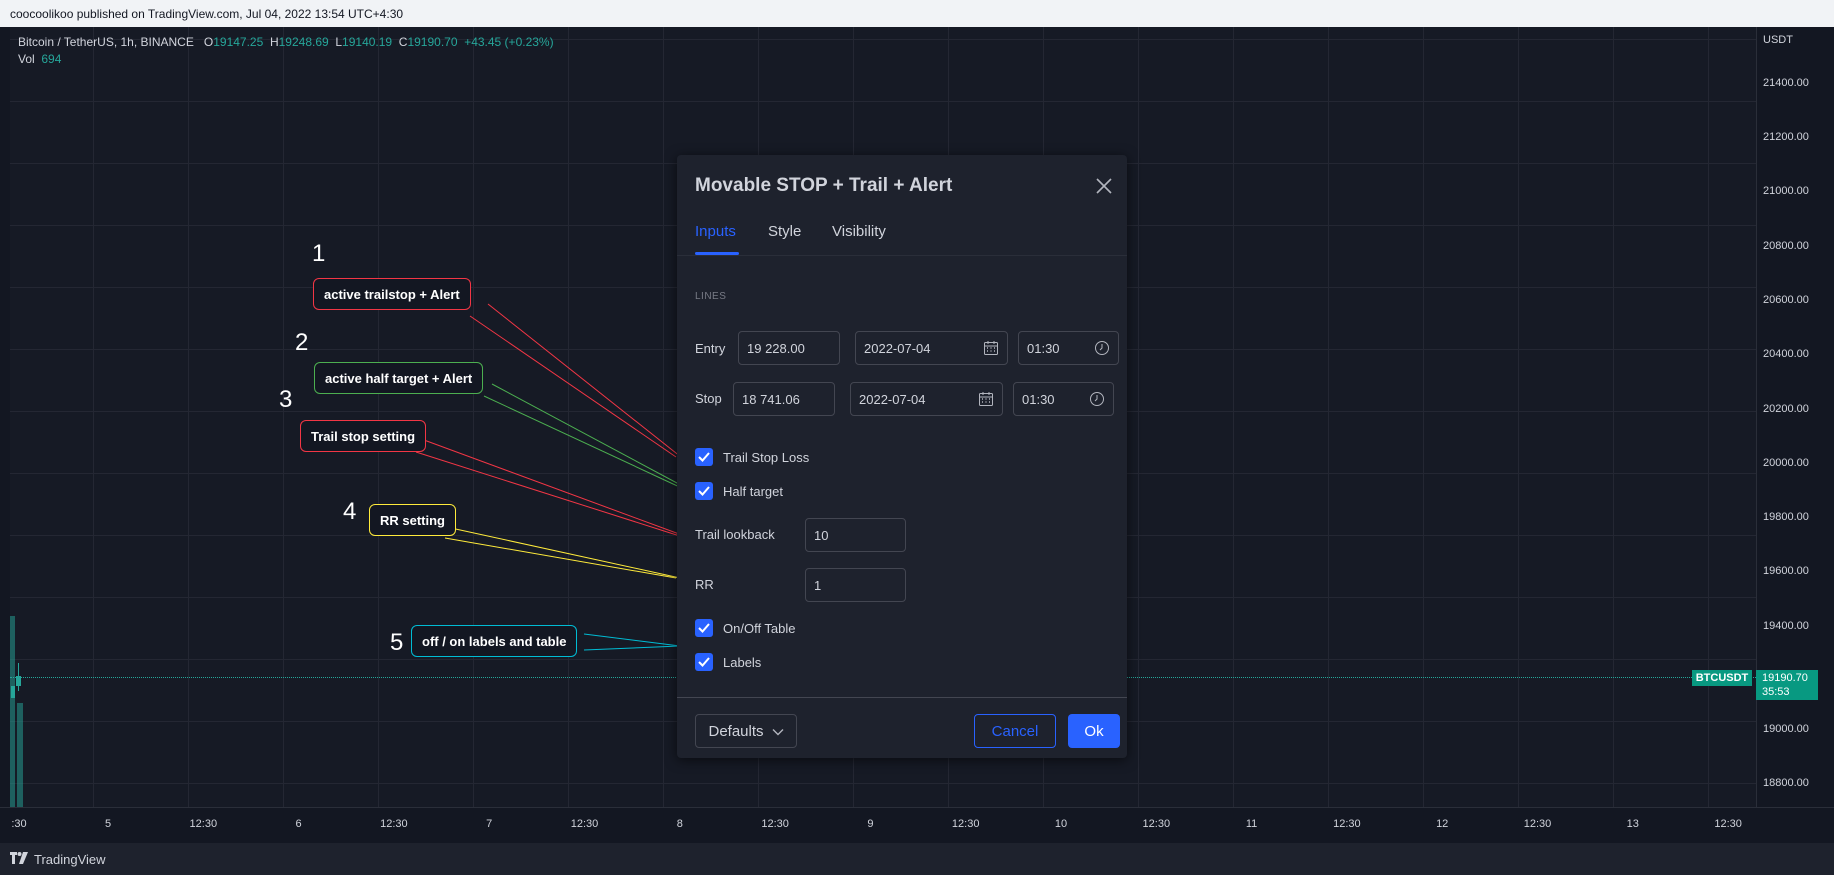 The image size is (1834, 875). I want to click on trail-stop-loss-checkbox: Trail Stop Loss, so click(752, 457).